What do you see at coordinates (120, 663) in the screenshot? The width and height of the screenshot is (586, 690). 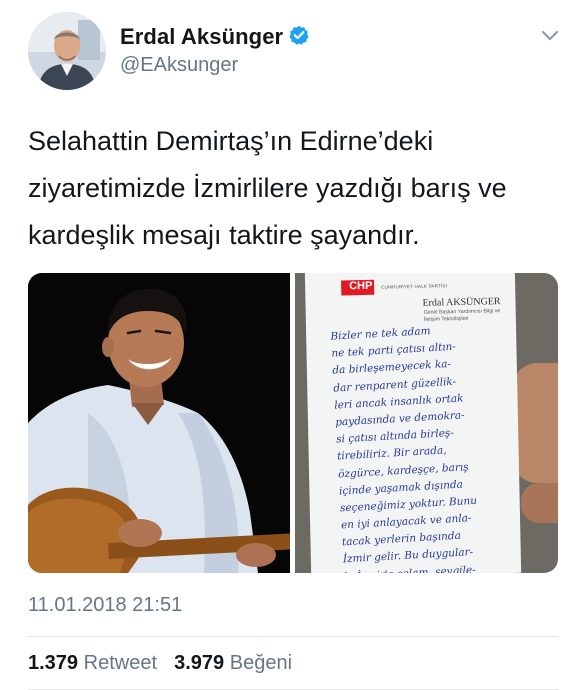 I see `retweet-label: Retweet` at bounding box center [120, 663].